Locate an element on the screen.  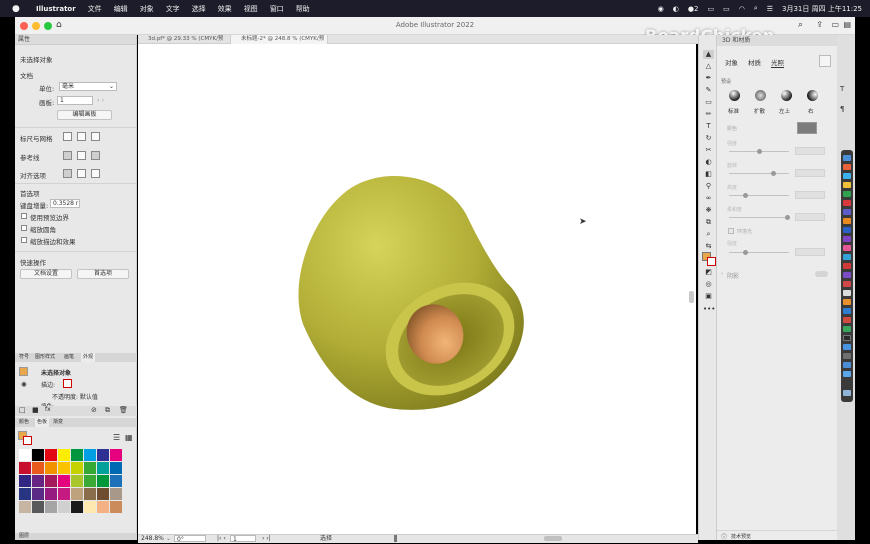
control-center-icon: ☰ is located at coordinates (770, 9).